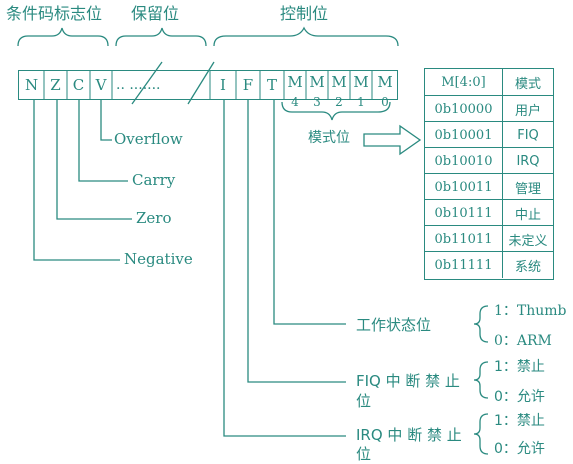  I want to click on mode-table-header: M[4:0] 模式, so click(489, 82).